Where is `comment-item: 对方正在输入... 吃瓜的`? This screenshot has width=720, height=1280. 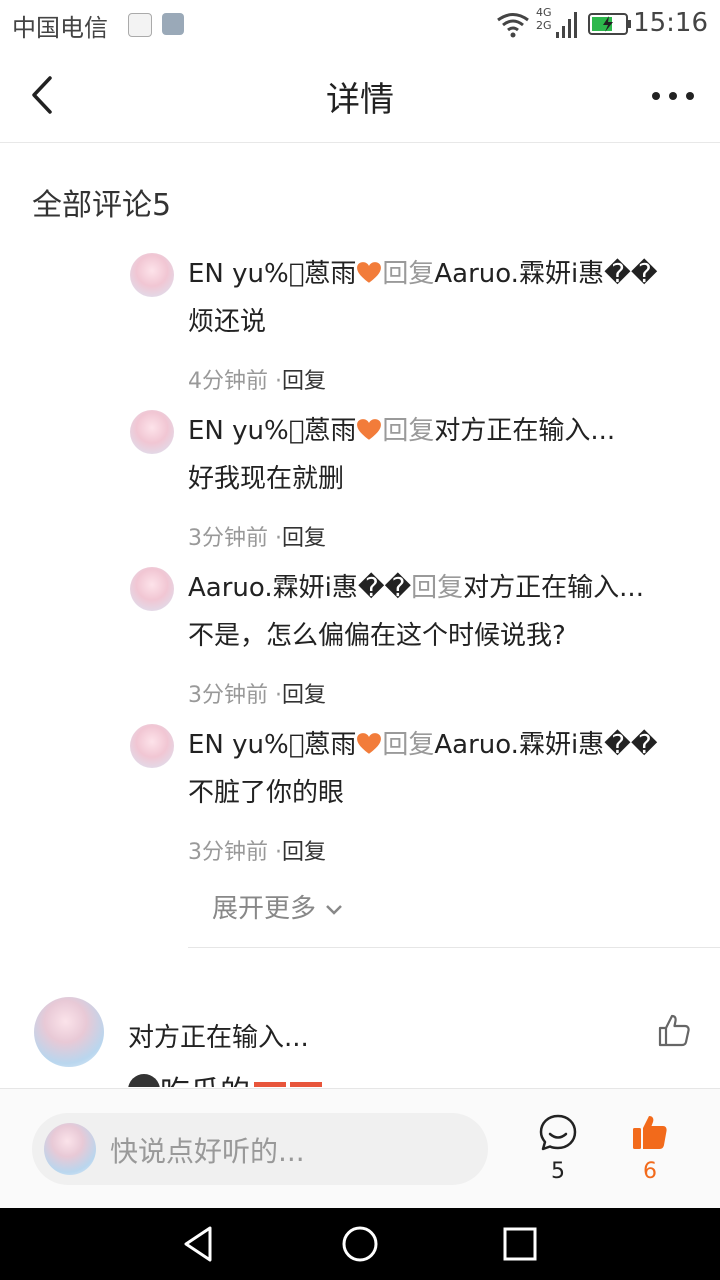
comment-item: 对方正在输入... 吃瓜的 is located at coordinates (360, 1041).